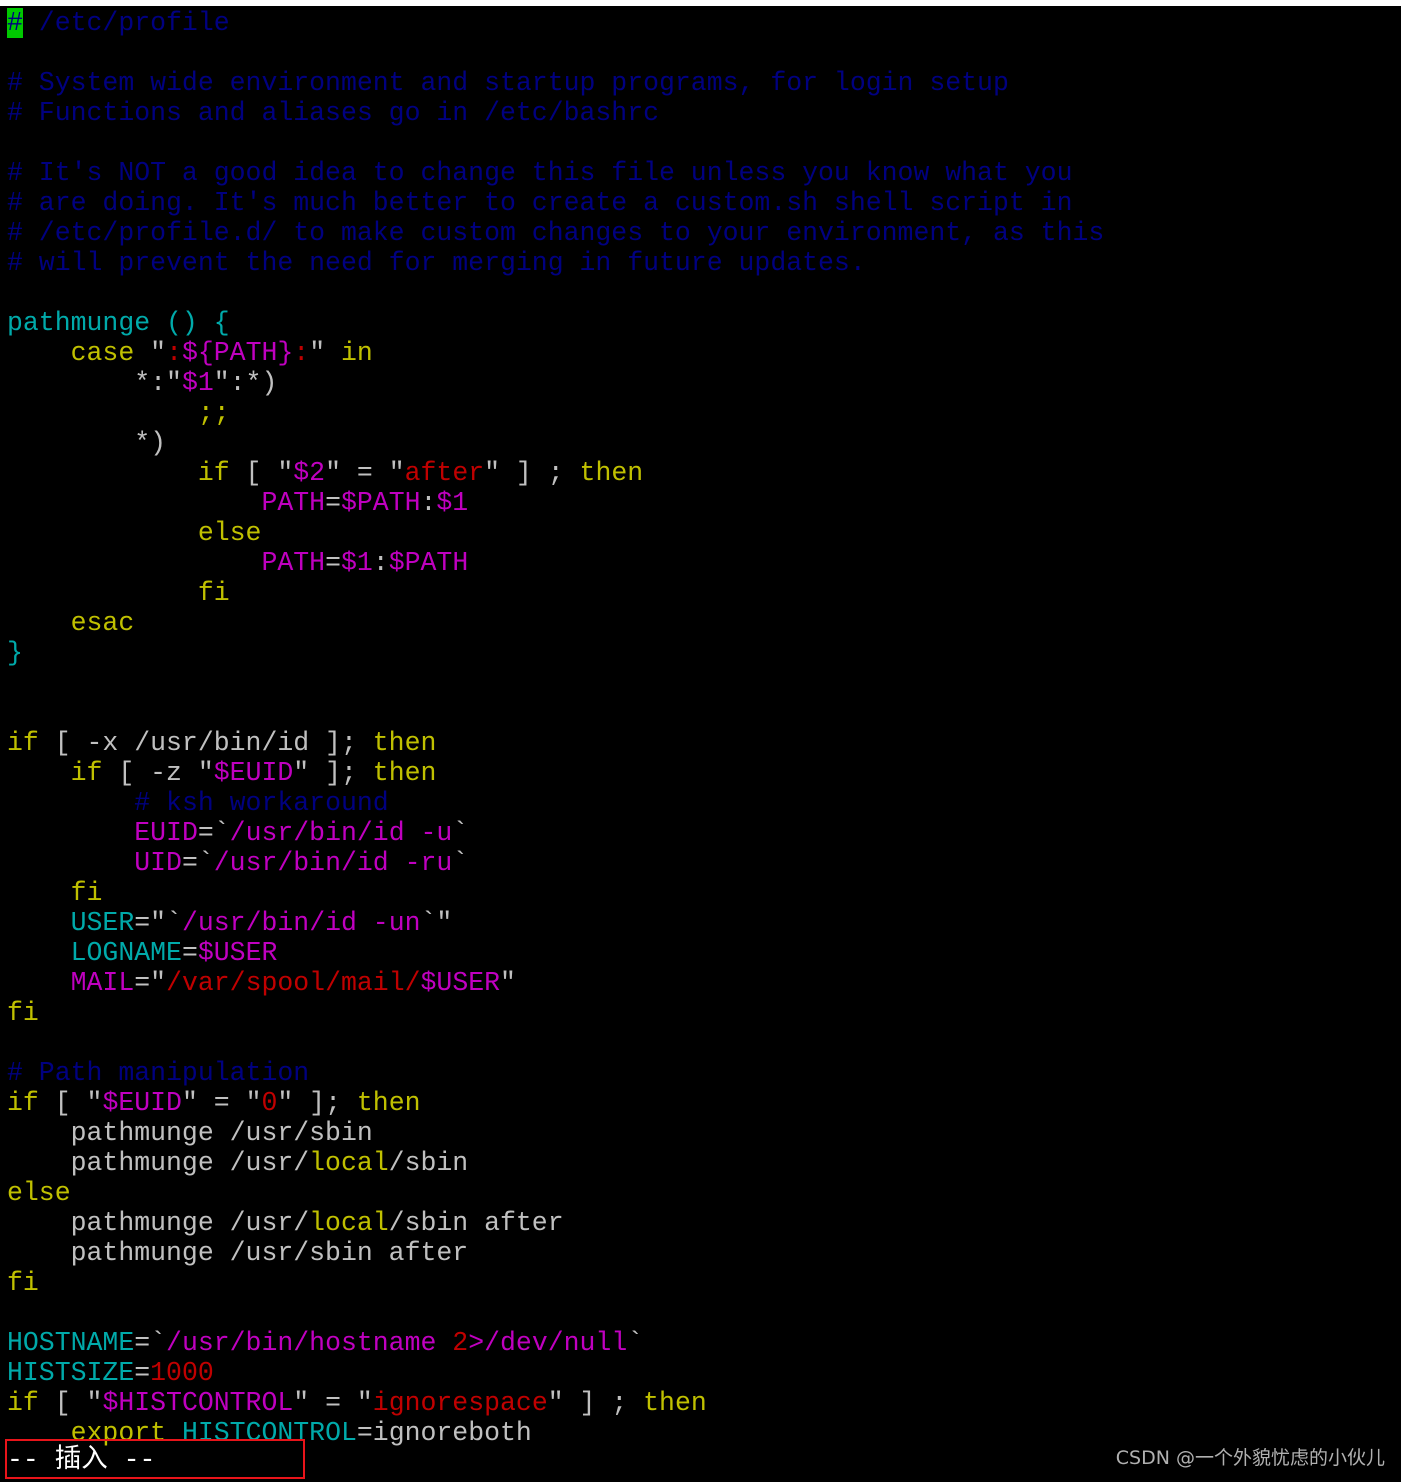  What do you see at coordinates (349, 1223) in the screenshot?
I see `code-token: local` at bounding box center [349, 1223].